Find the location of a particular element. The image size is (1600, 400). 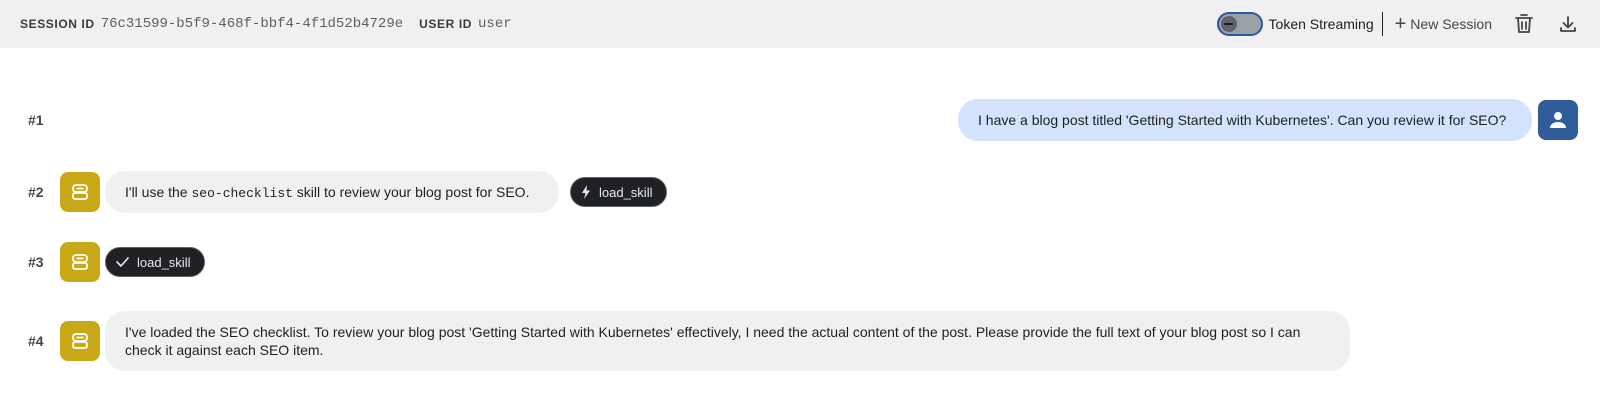

header-actions: Token Streaming + New Session is located at coordinates (1398, 24).